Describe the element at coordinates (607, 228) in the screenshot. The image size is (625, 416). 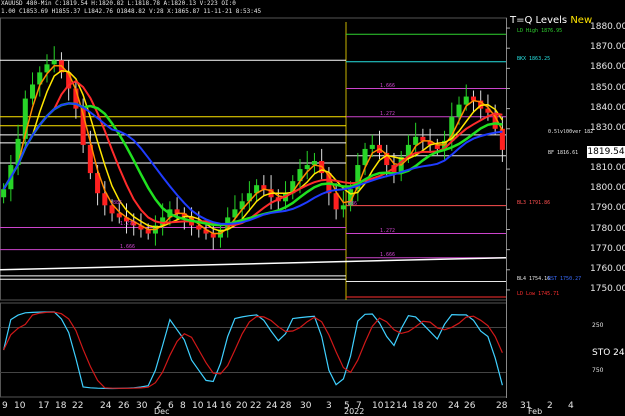
I see `y-tick-label: 1780.00` at that location.